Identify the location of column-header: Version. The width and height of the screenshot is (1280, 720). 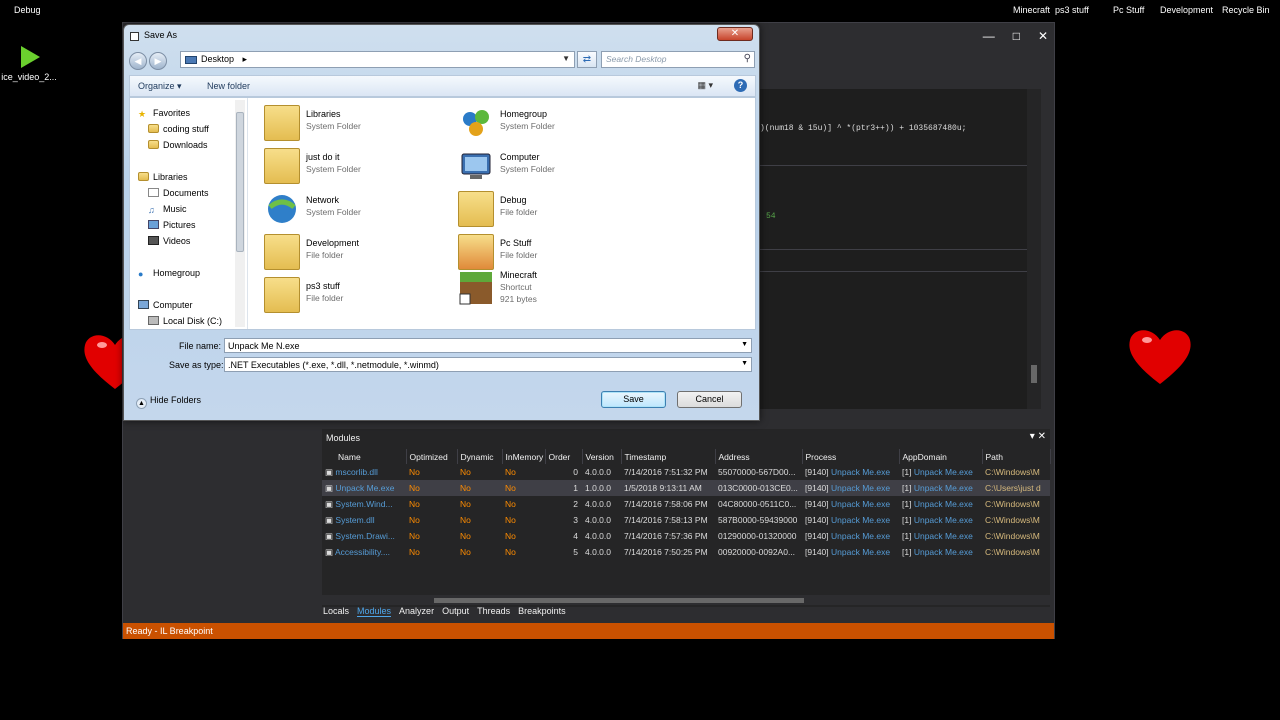
(602, 456).